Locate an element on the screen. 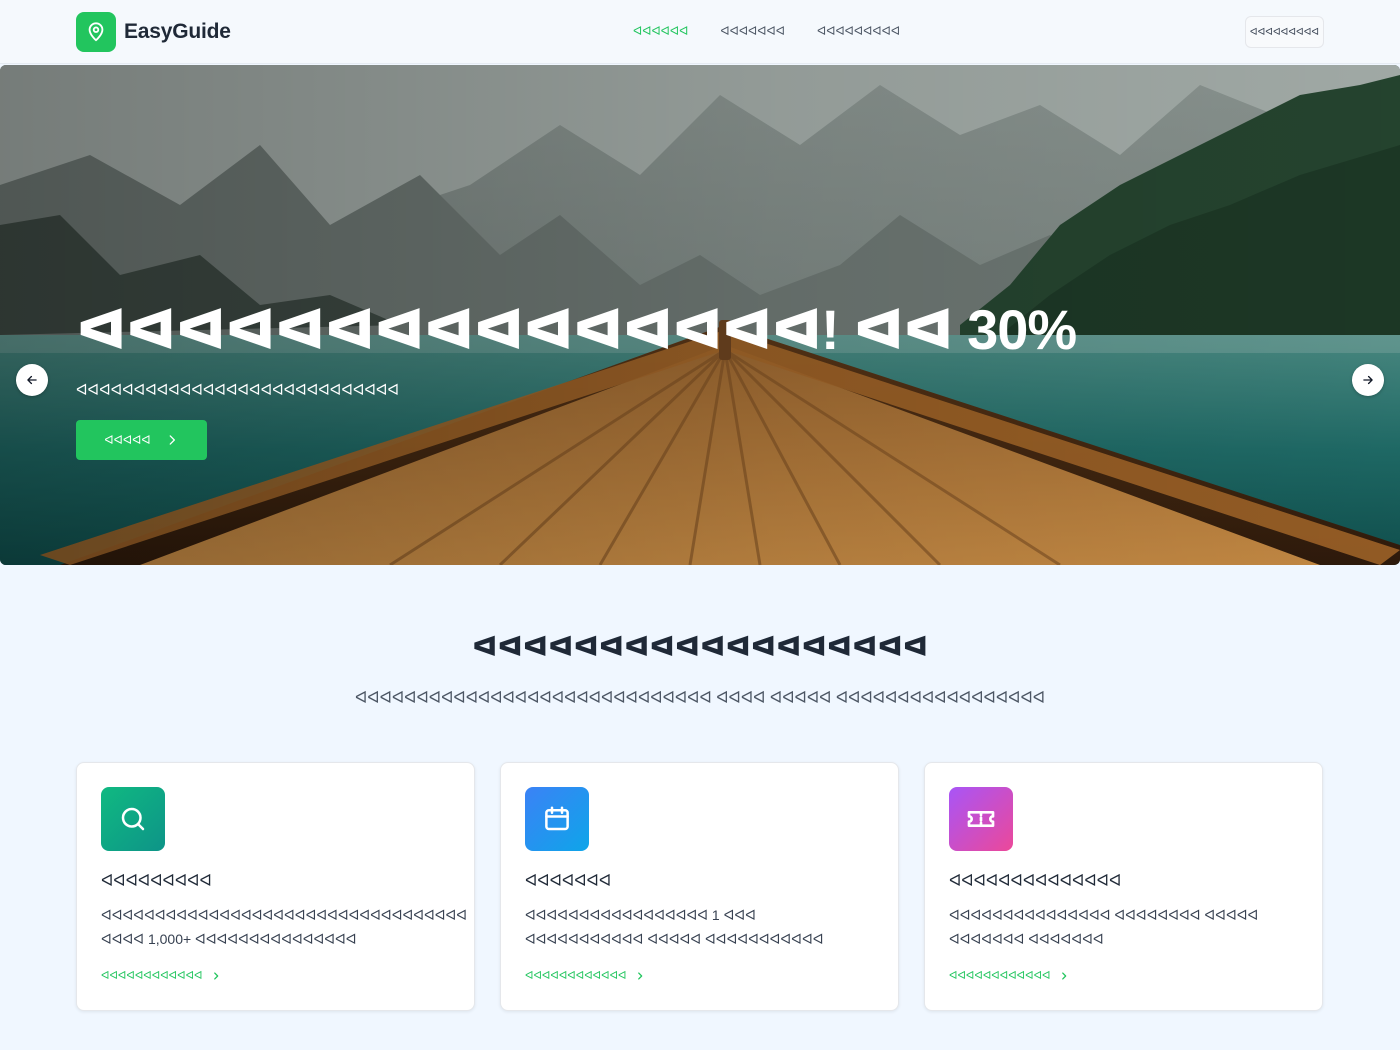 This screenshot has height=1050, width=1400. nav-item-about: ᐊᐊᐊᐊᐊᐊᐊᐊᐊ is located at coordinates (858, 31).